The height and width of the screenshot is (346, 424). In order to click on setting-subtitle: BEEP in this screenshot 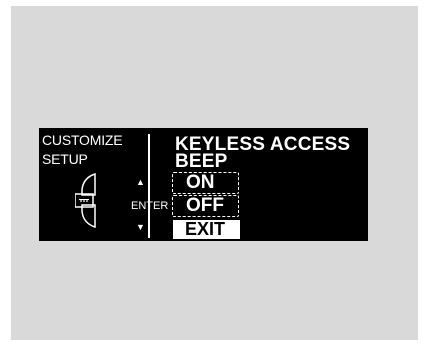, I will do `click(201, 161)`.